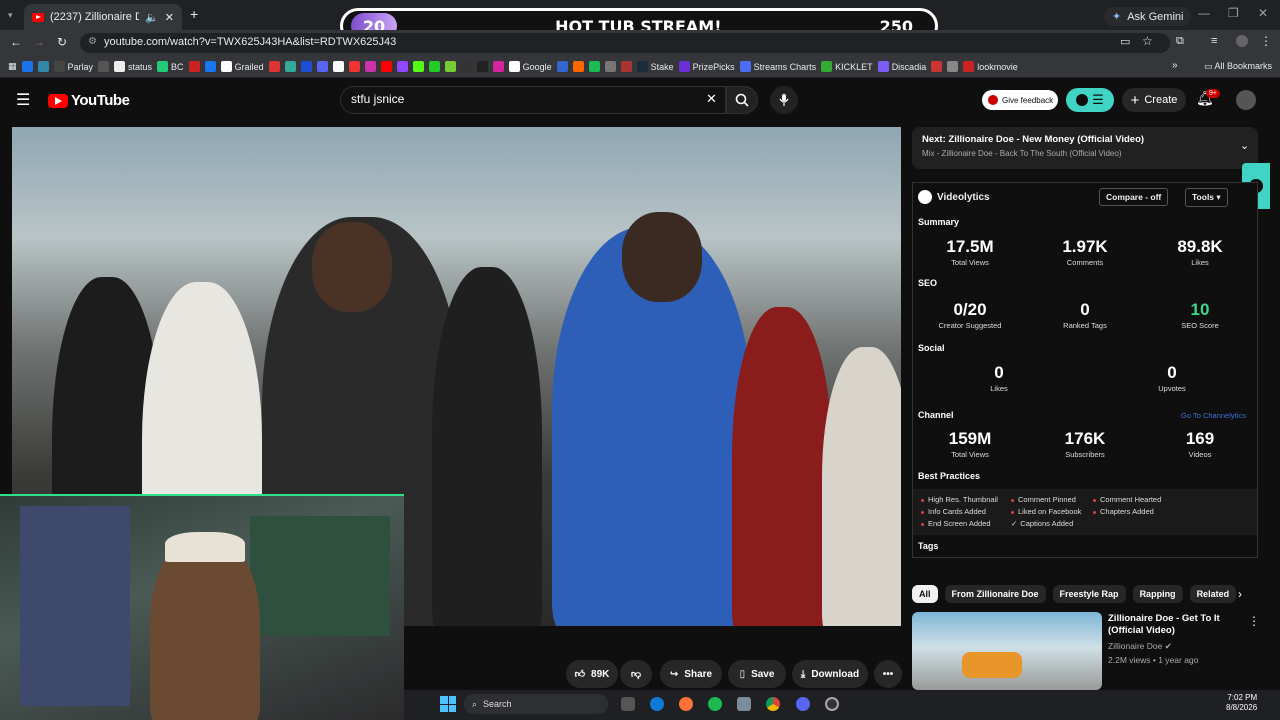  What do you see at coordinates (194, 14) in the screenshot?
I see `new-tab-button: +` at bounding box center [194, 14].